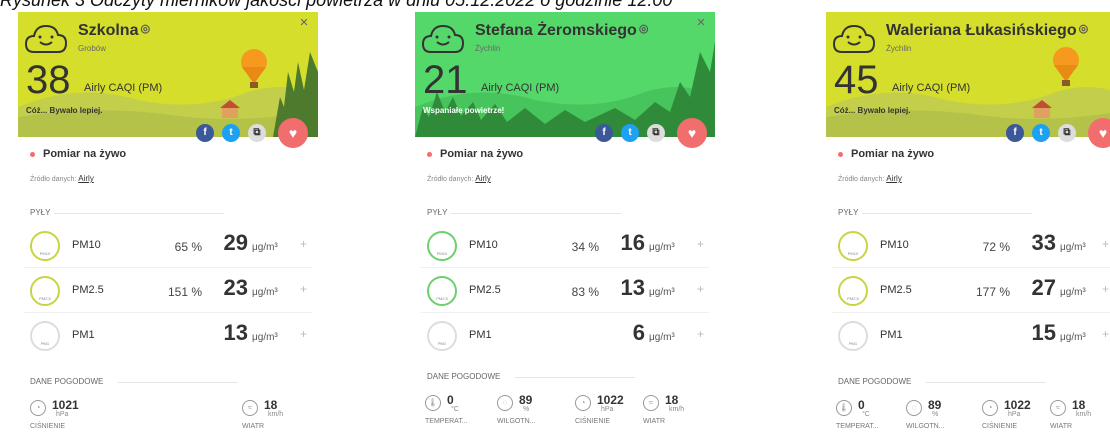 Image resolution: width=1110 pixels, height=432 pixels. I want to click on weather-value: 89, so click(935, 405).